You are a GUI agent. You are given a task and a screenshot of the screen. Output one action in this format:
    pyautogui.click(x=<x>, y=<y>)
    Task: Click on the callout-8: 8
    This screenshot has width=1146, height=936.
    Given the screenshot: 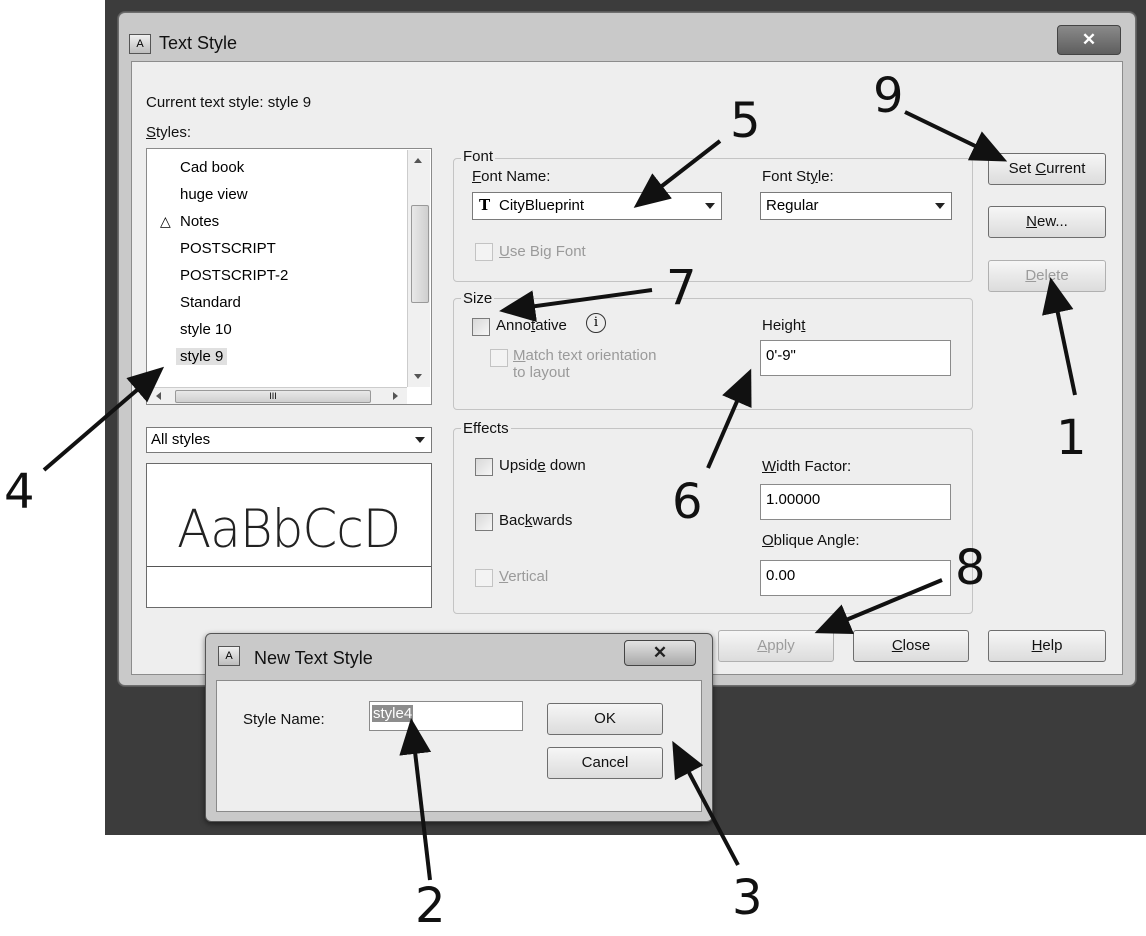 What is the action you would take?
    pyautogui.click(x=970, y=568)
    